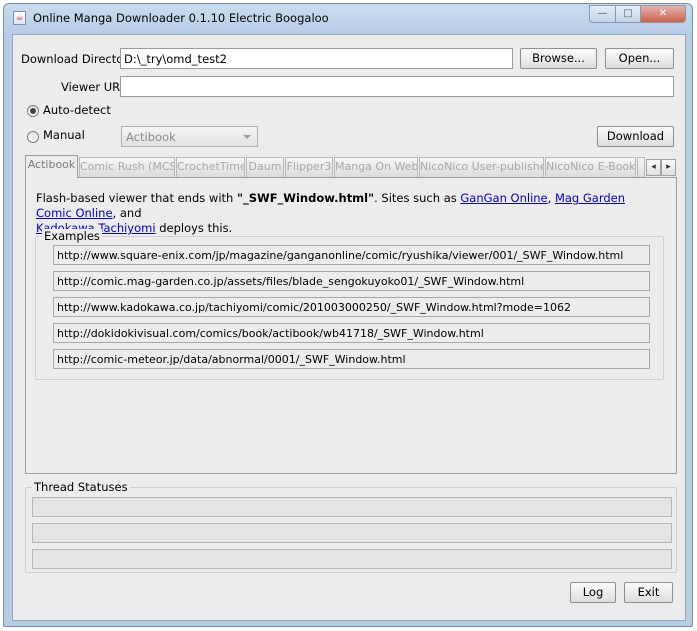 The image size is (697, 631). What do you see at coordinates (593, 592) in the screenshot?
I see `log-button: Log` at bounding box center [593, 592].